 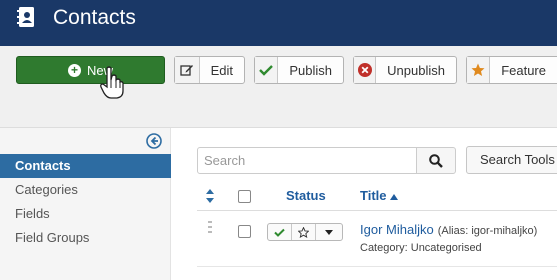 I want to click on star-icon, so click(x=479, y=70).